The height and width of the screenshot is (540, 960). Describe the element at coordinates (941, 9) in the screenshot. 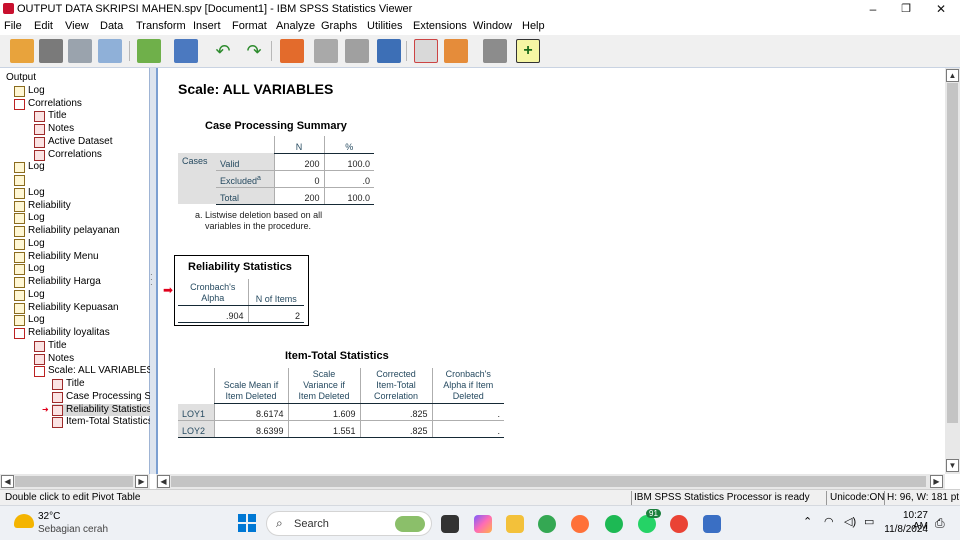

I see `close-button: ✕` at that location.